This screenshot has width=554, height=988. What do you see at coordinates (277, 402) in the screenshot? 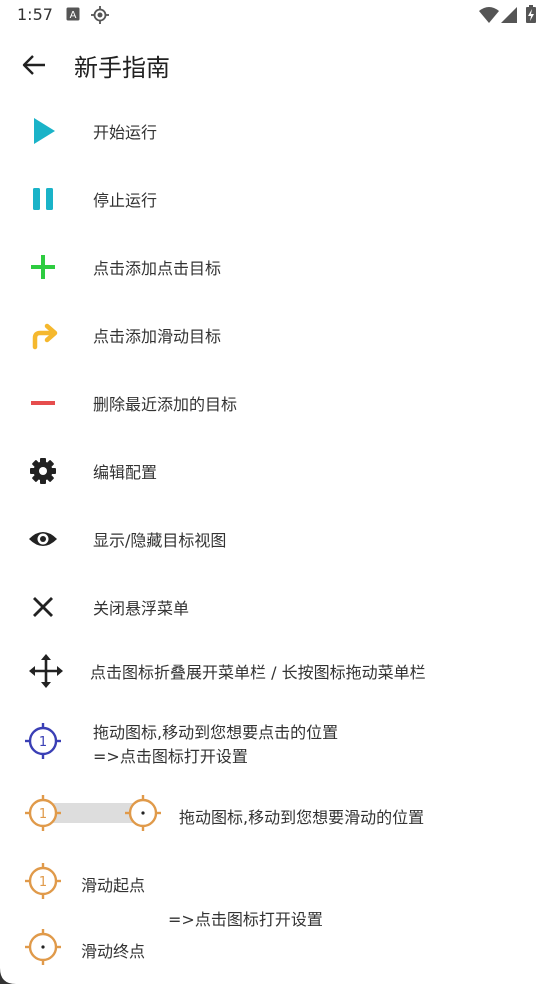
I see `guide-item-delete: 删除最近添加的目标` at bounding box center [277, 402].